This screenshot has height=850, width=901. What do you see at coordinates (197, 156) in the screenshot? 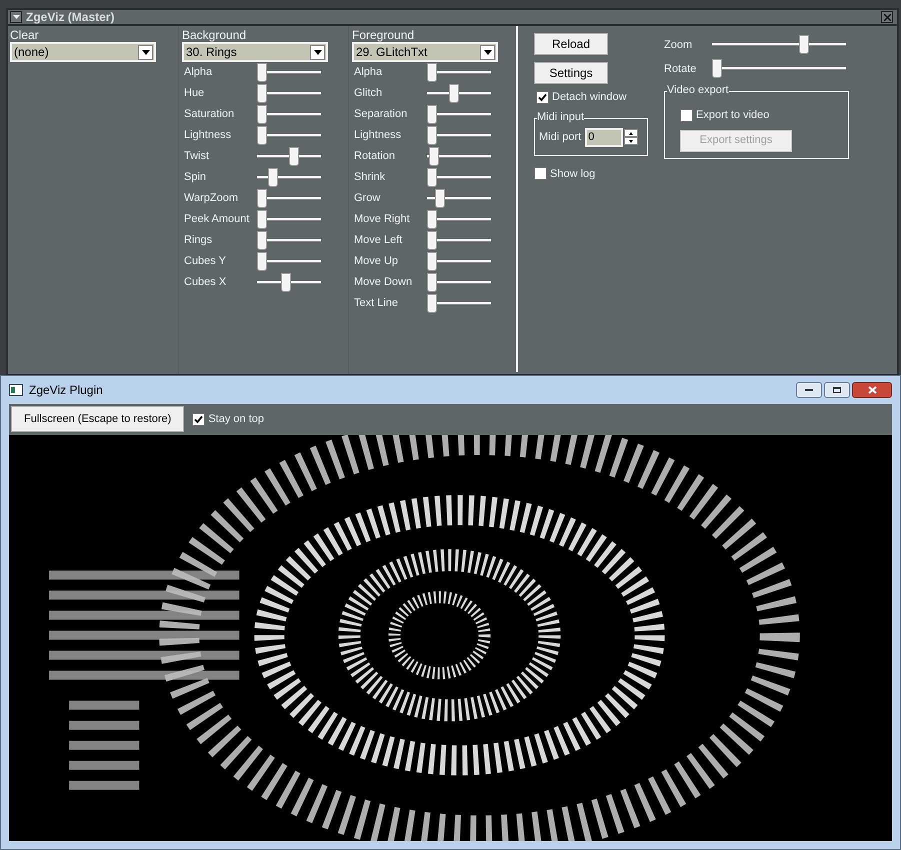
I see `slider-label: Twist` at bounding box center [197, 156].